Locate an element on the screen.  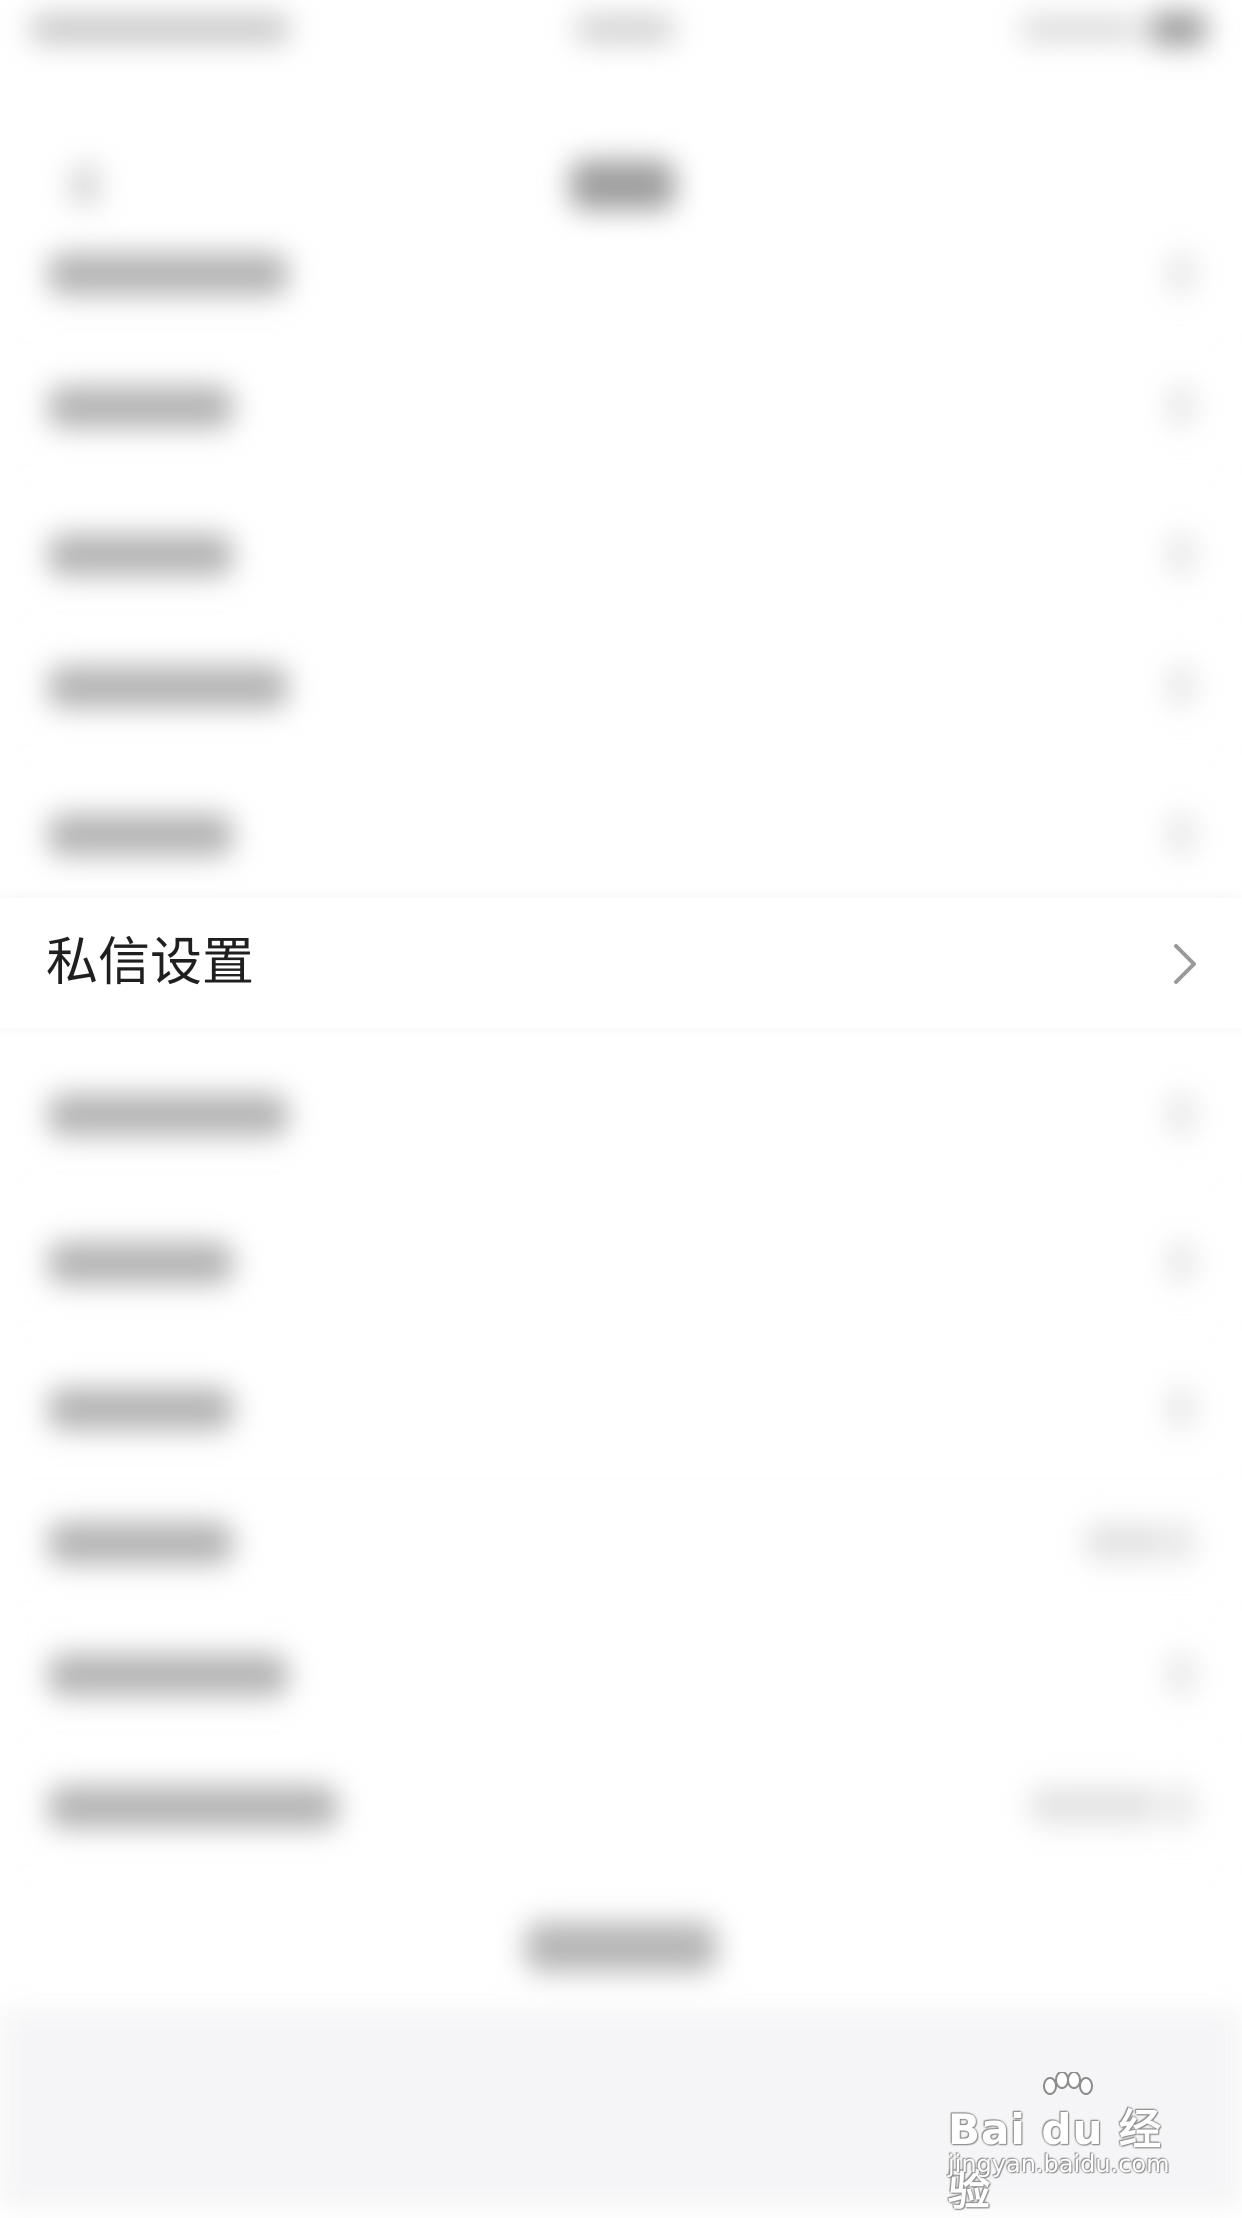
logout-button is located at coordinates (621, 1947).